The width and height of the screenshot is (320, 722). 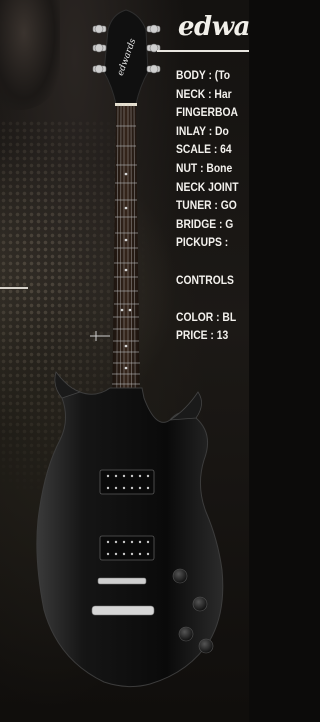 I want to click on spec-inlay: INLAY : Do, so click(x=202, y=130).